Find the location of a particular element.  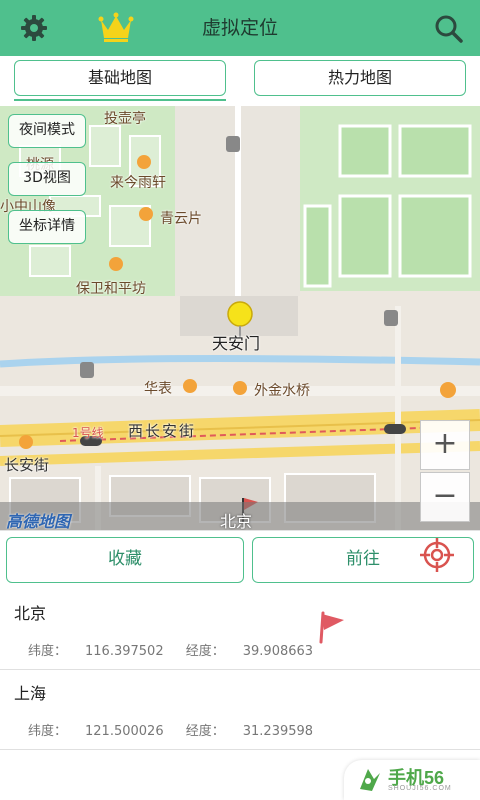

latitude-value: 116.397502 is located at coordinates (124, 651).